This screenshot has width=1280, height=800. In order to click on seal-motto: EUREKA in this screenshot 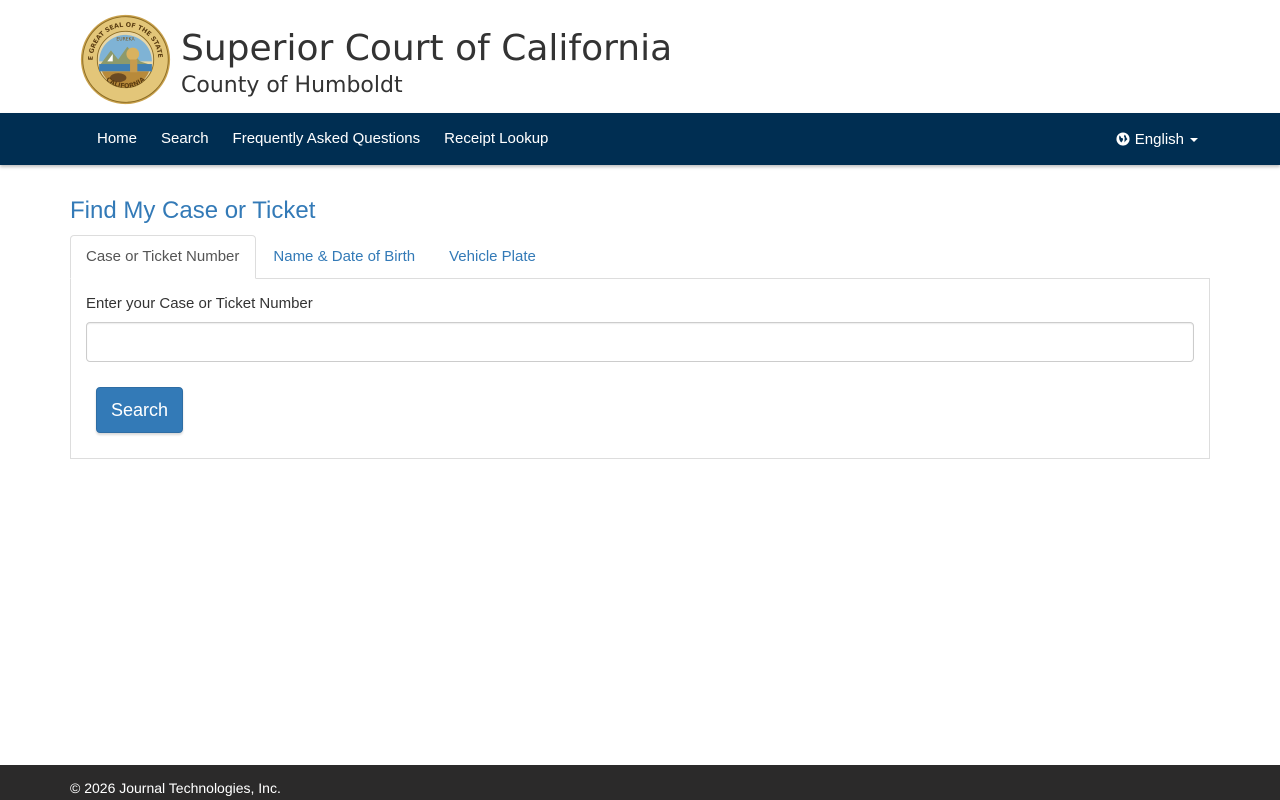, I will do `click(125, 39)`.